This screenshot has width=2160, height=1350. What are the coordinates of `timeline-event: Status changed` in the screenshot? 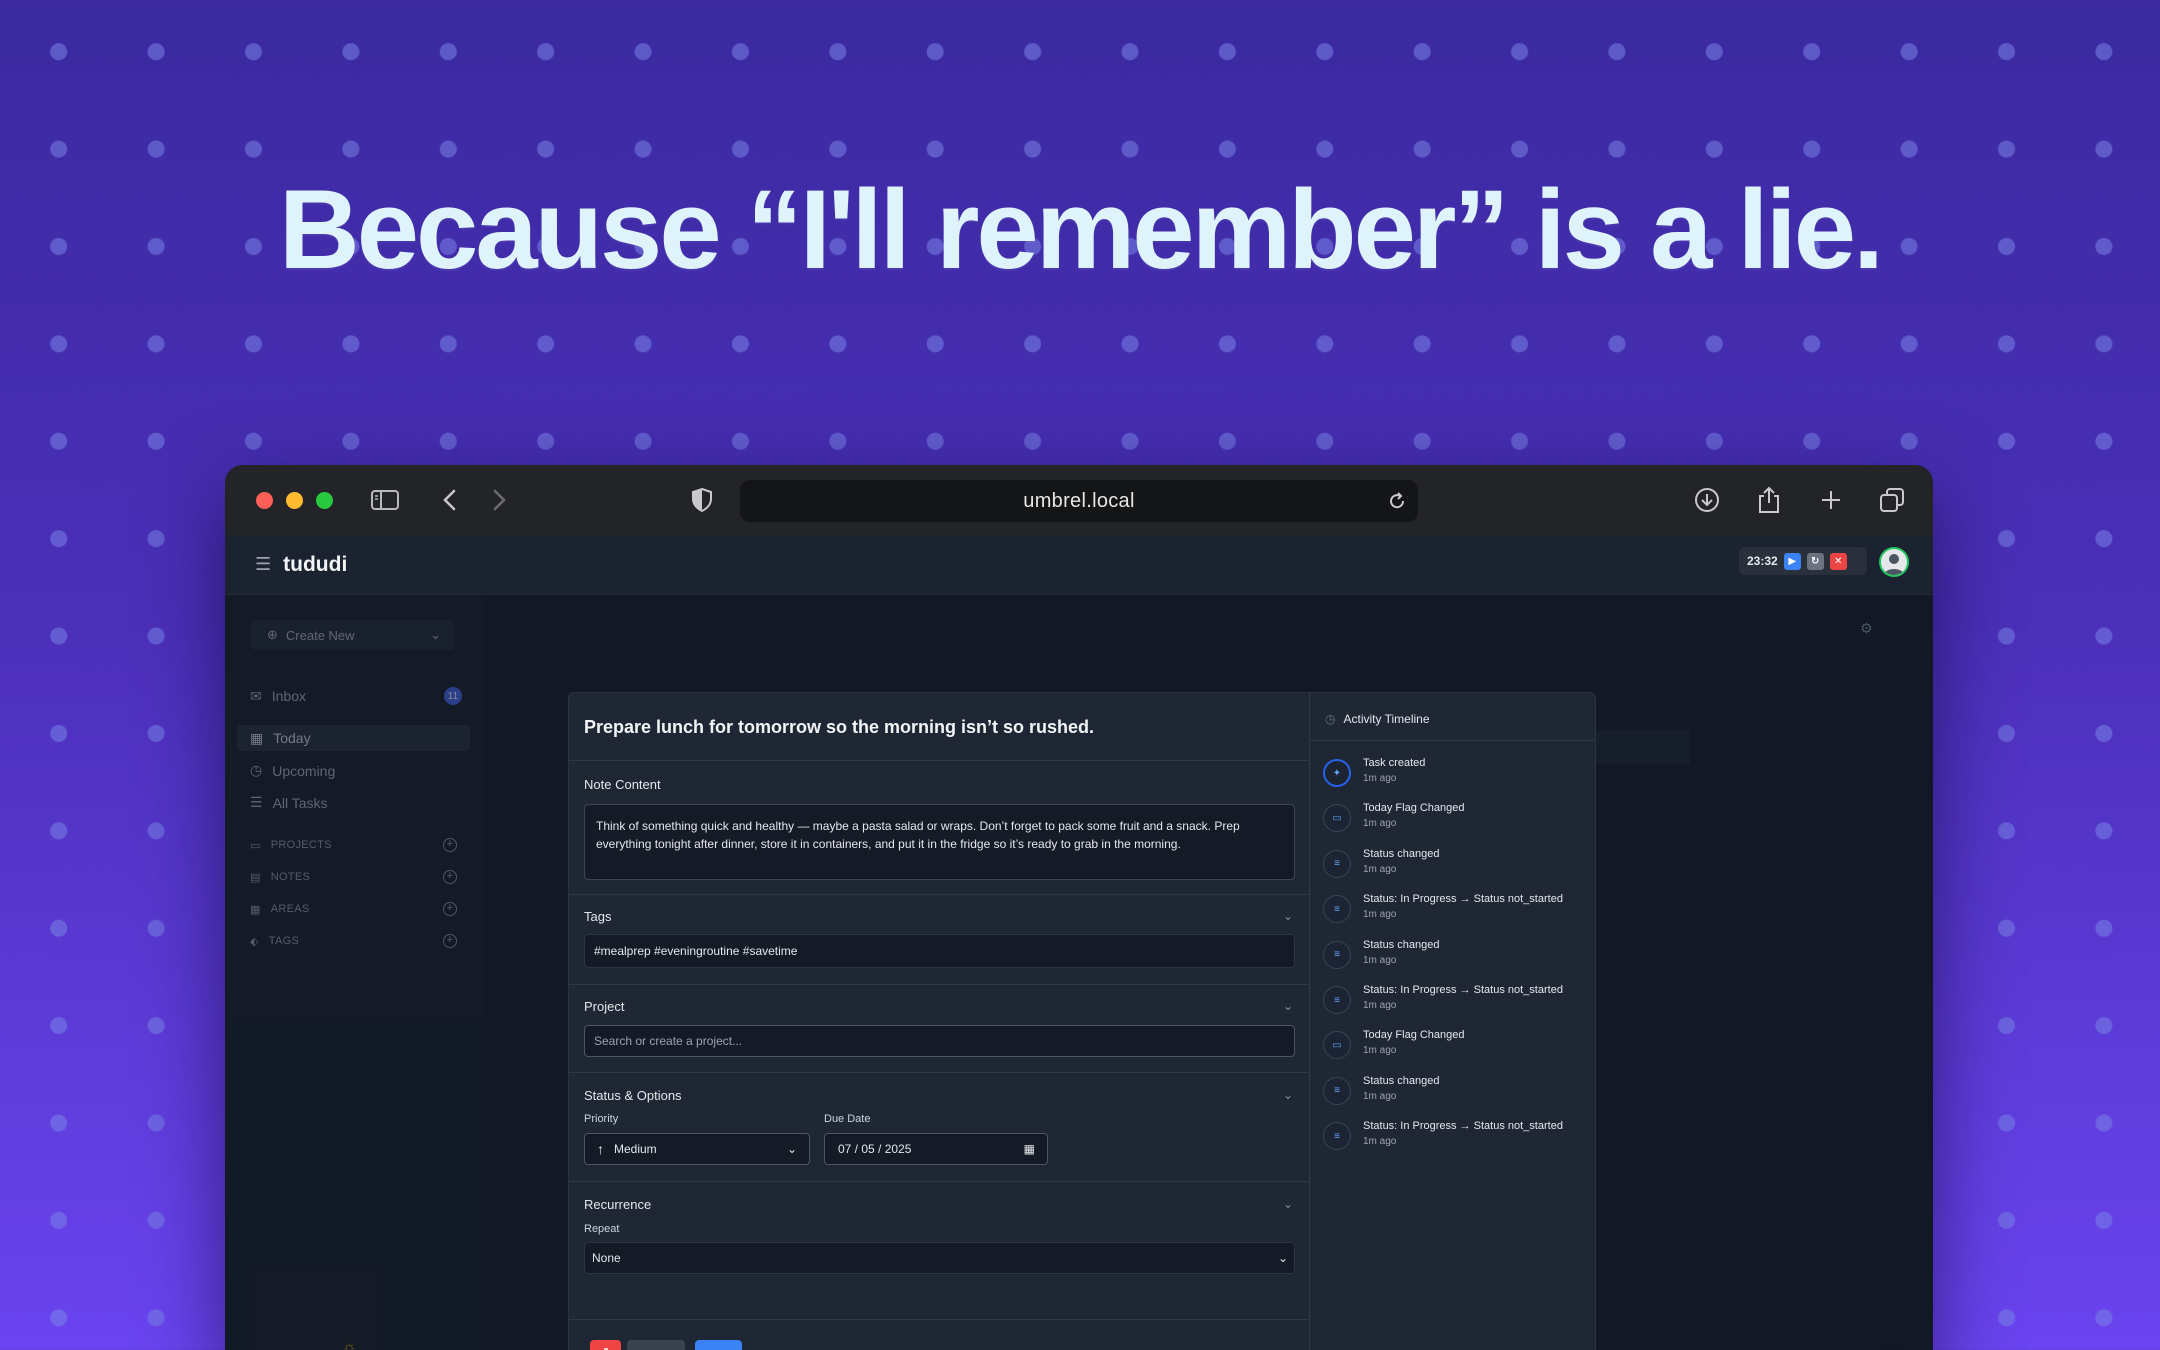 It's located at (1401, 853).